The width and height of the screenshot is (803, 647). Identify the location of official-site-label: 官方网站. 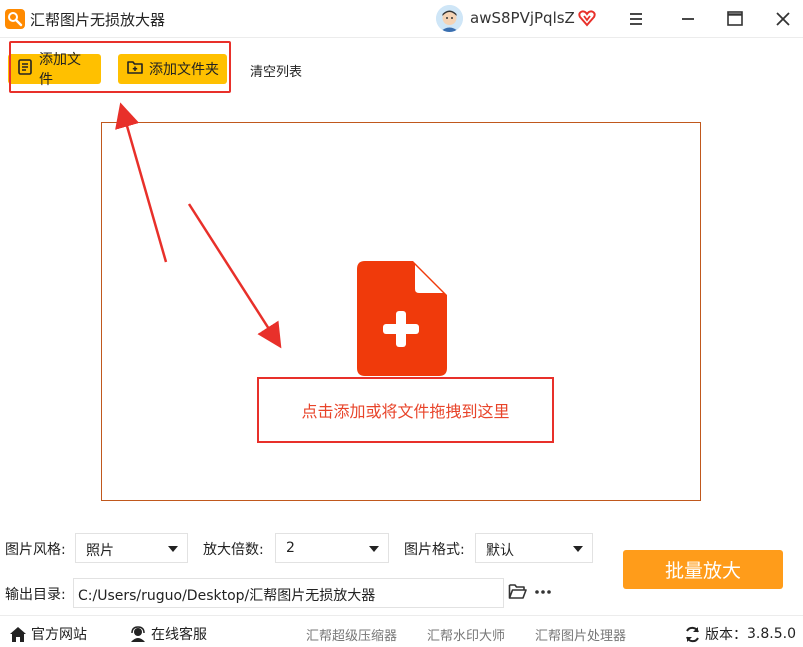
(59, 635).